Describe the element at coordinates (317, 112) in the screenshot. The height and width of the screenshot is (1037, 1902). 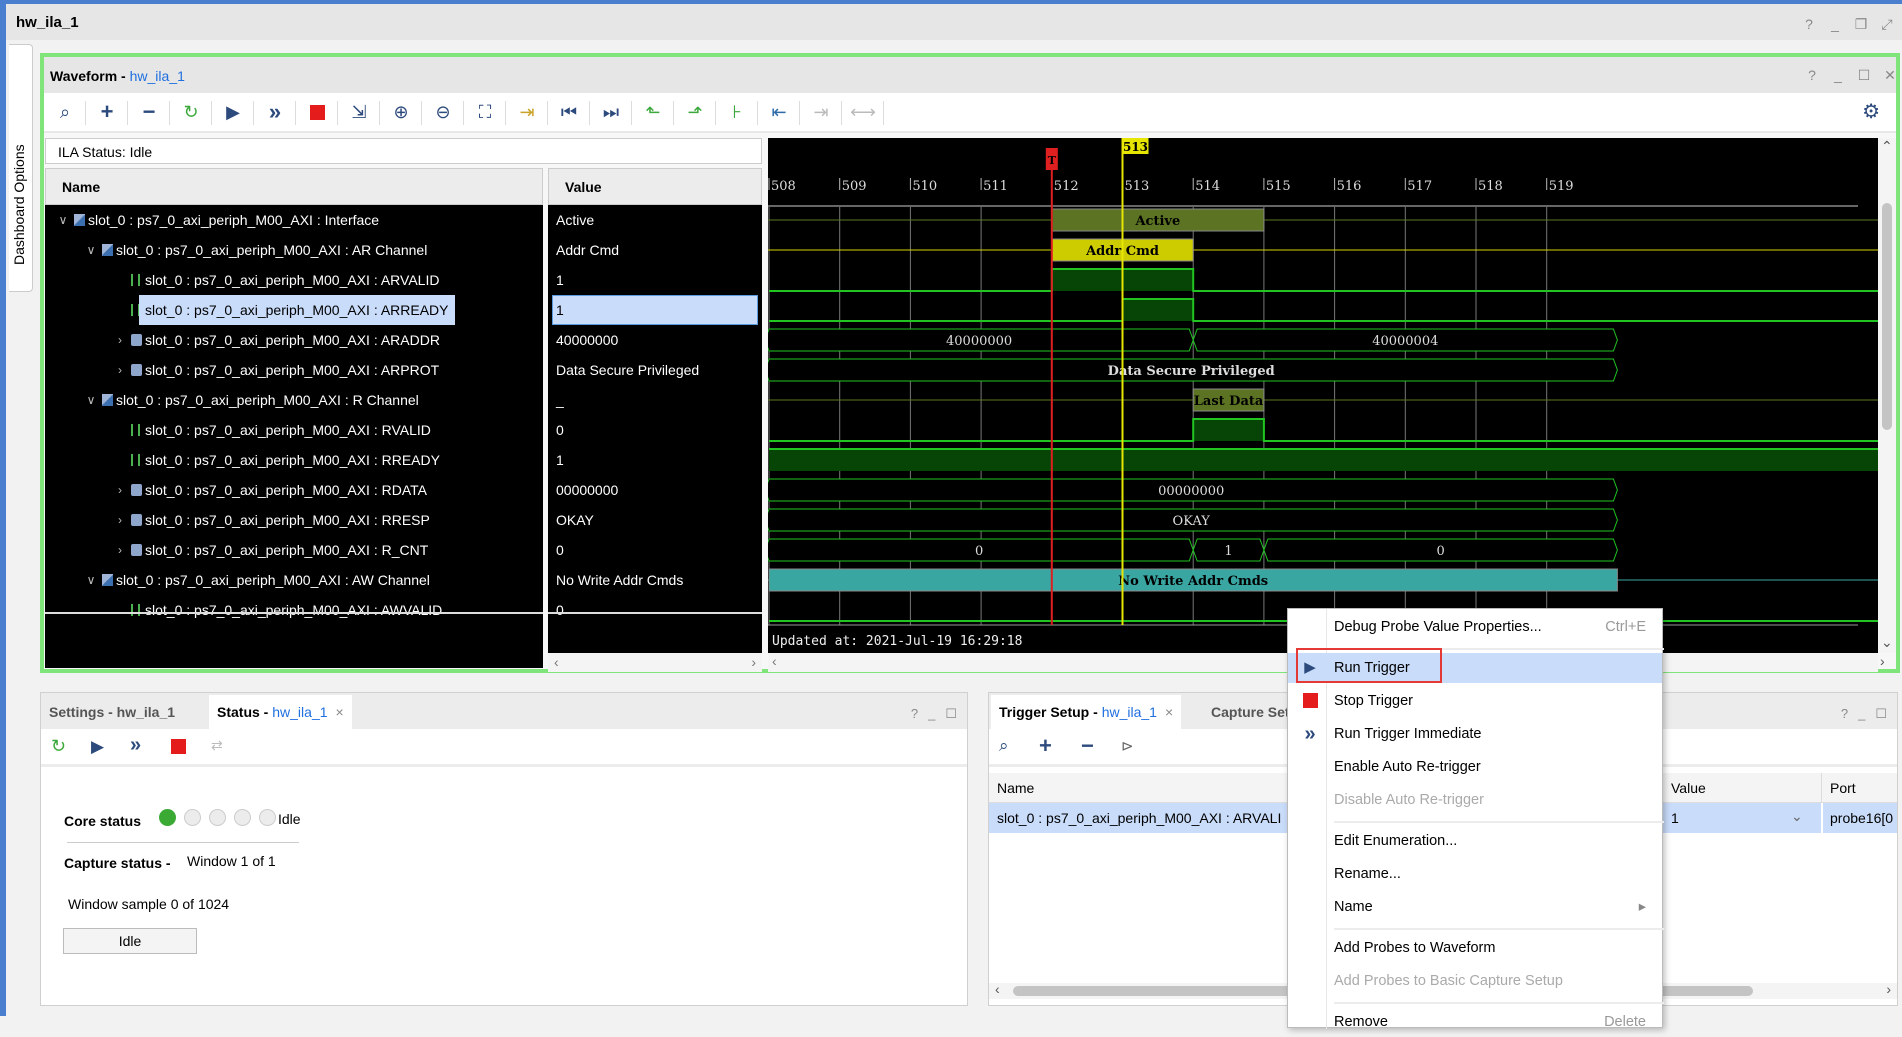
I see `stop-trigger-button` at that location.